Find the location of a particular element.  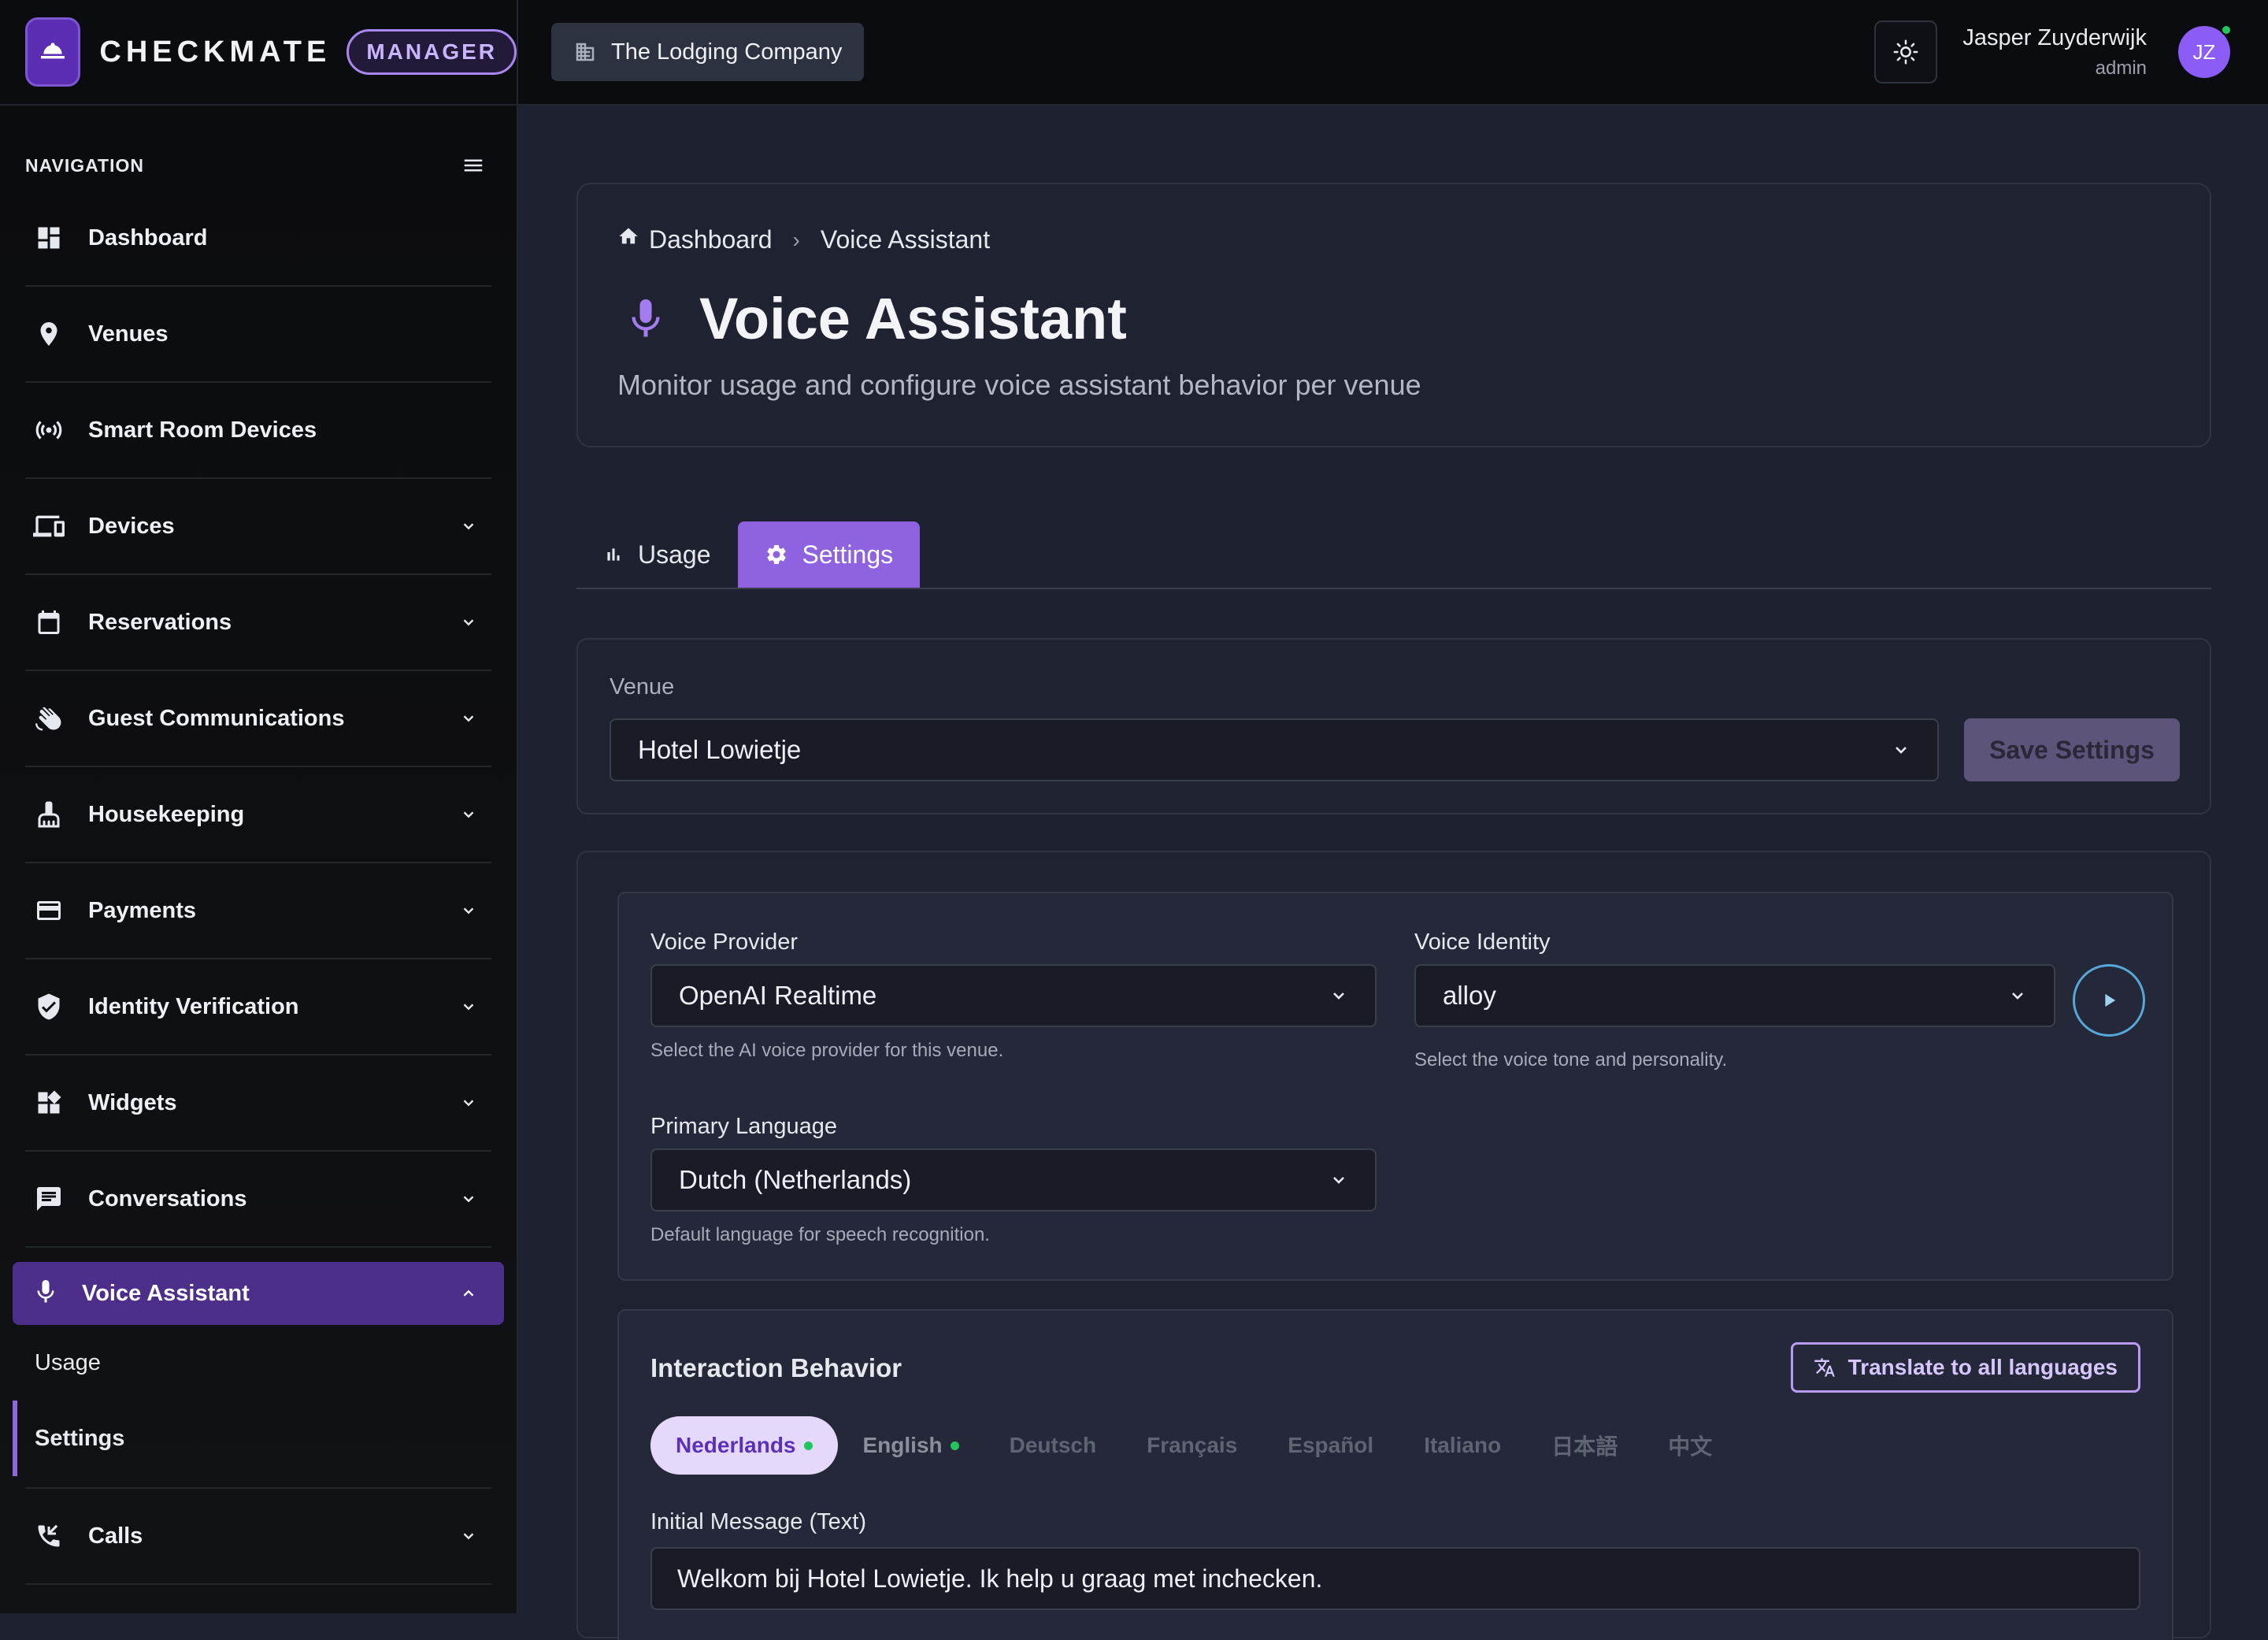

language-tab-de: Deutsch is located at coordinates (1052, 1445).